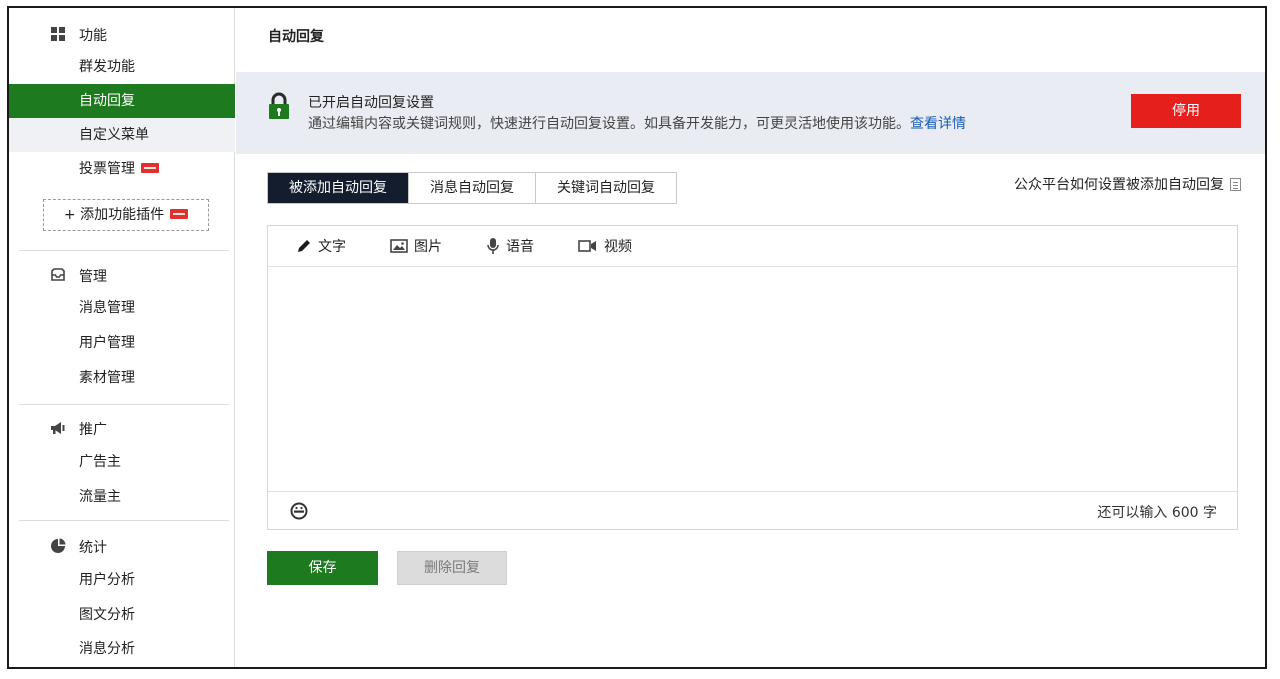 This screenshot has height=679, width=1280. I want to click on tool-image: 图片, so click(416, 246).